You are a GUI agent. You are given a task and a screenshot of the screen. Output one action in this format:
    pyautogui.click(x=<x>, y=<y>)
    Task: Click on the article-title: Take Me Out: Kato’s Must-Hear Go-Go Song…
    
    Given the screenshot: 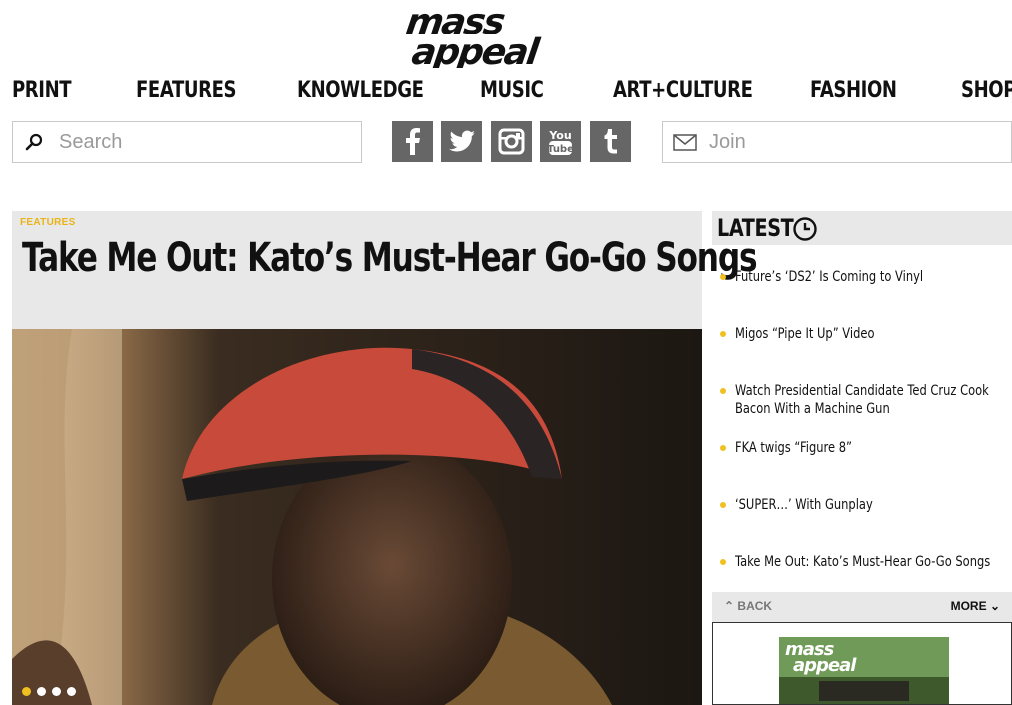 What is the action you would take?
    pyautogui.click(x=390, y=258)
    